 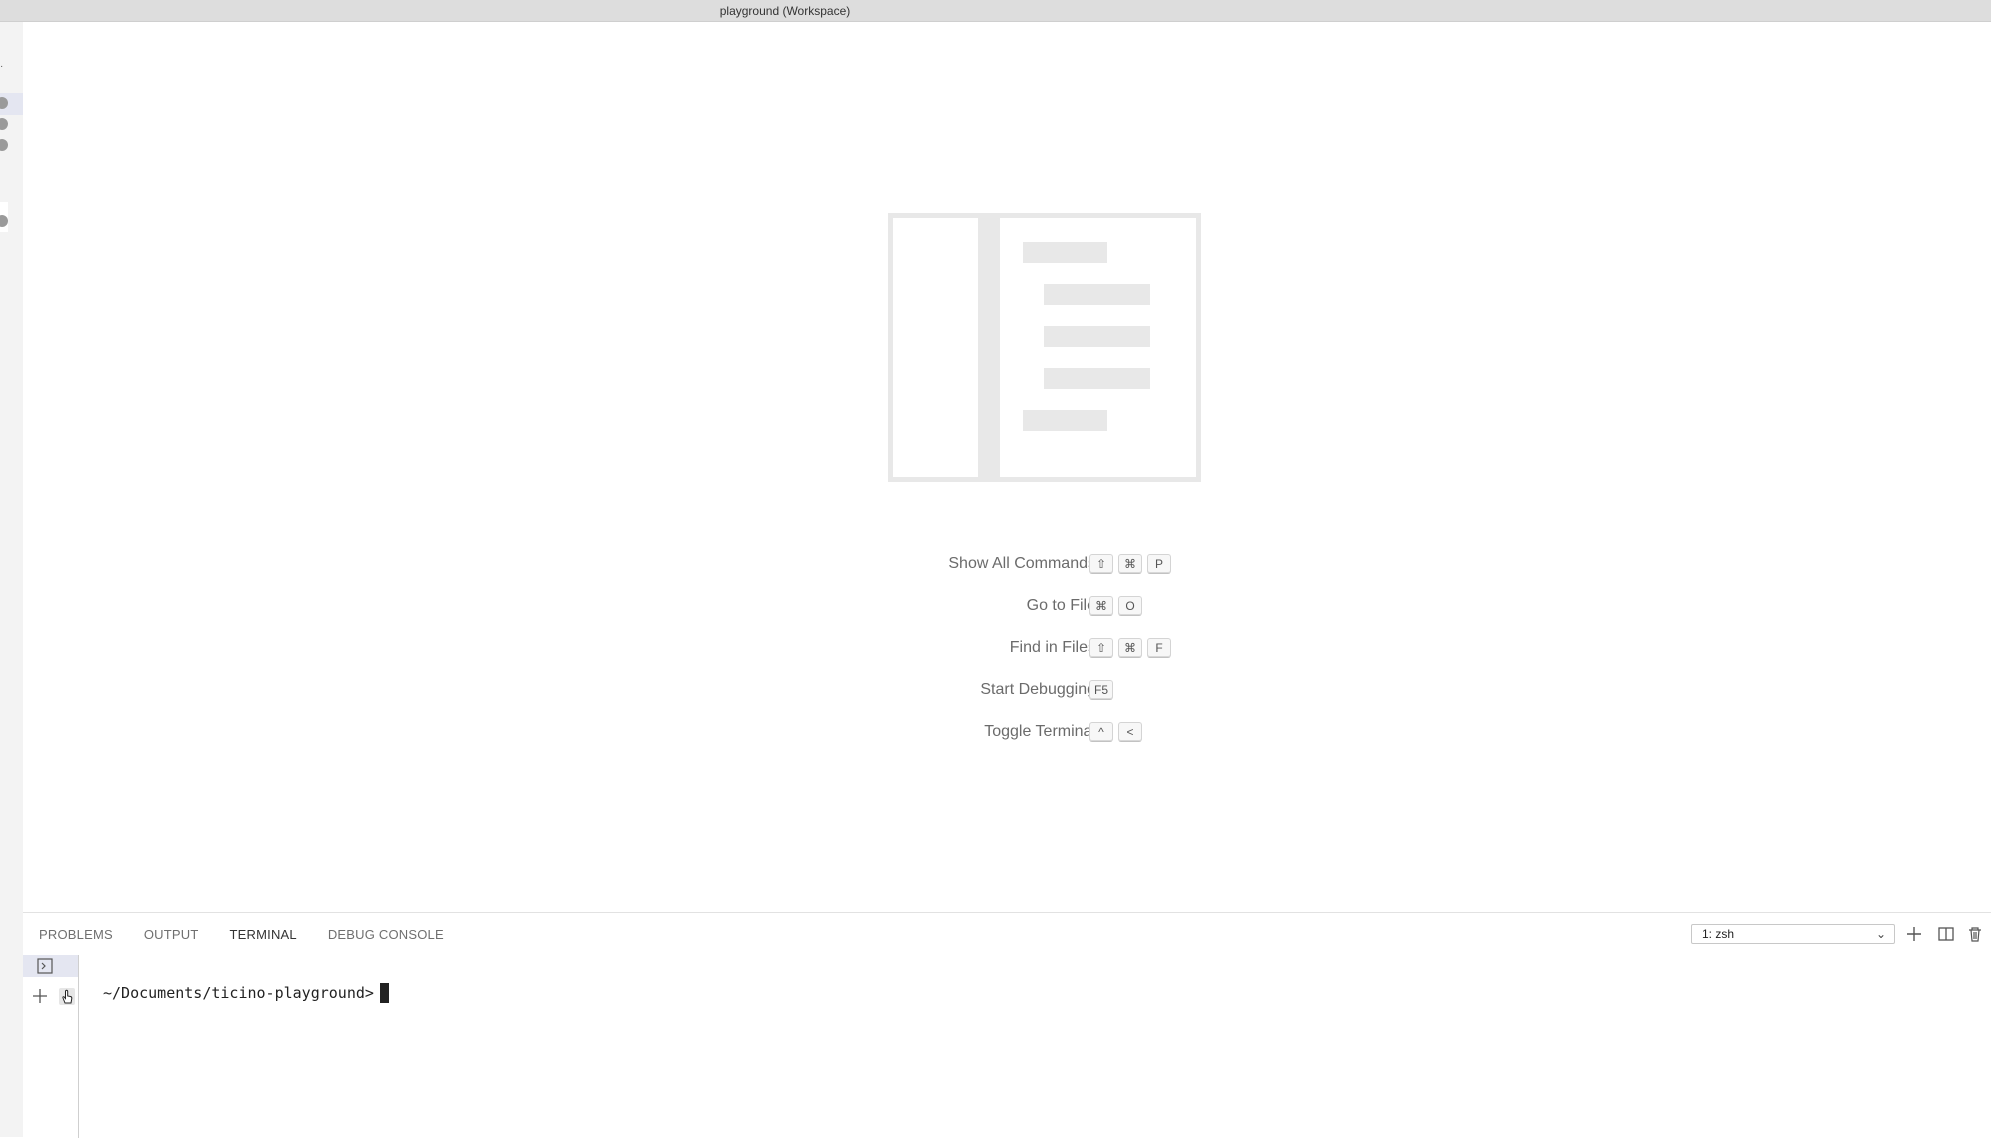 I want to click on key-f5: F5, so click(x=1101, y=690).